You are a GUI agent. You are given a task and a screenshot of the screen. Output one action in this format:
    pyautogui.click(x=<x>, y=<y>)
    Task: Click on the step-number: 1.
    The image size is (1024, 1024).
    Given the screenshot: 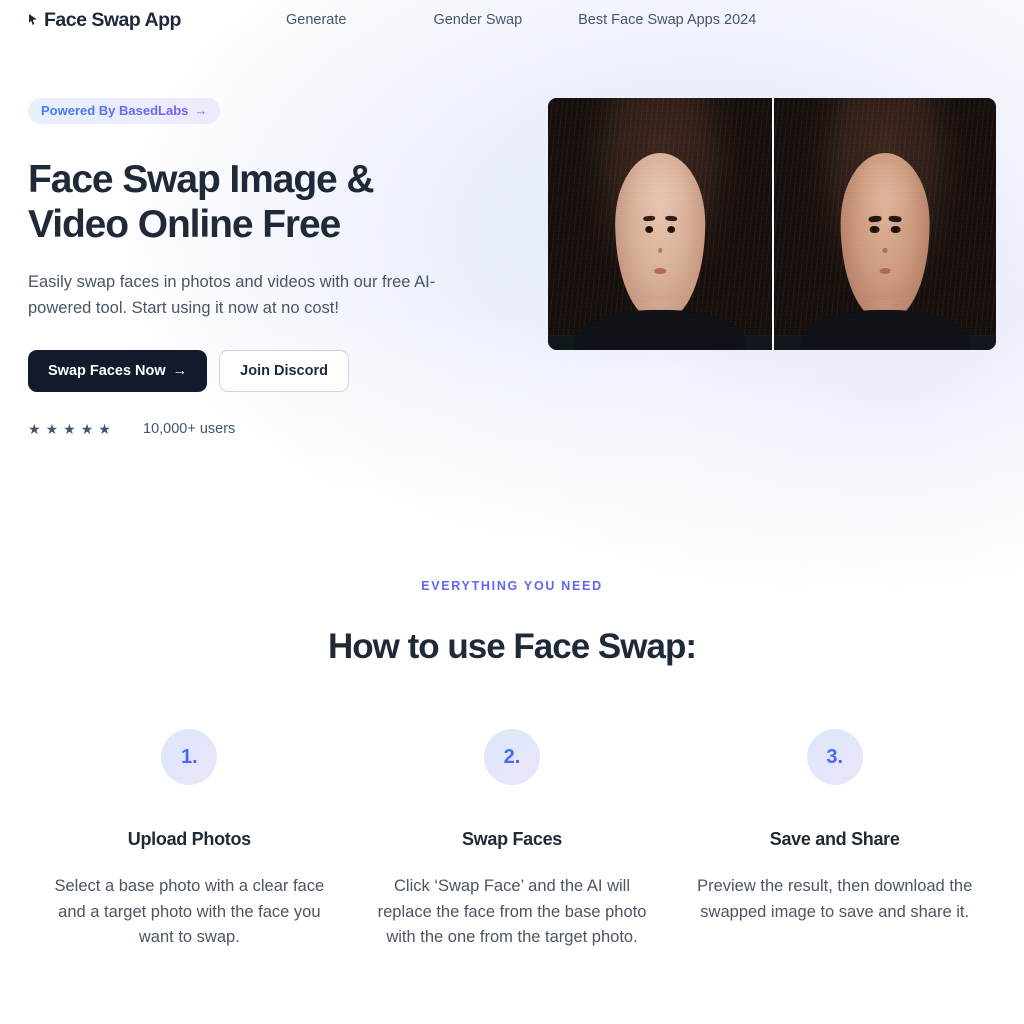 What is the action you would take?
    pyautogui.click(x=189, y=756)
    